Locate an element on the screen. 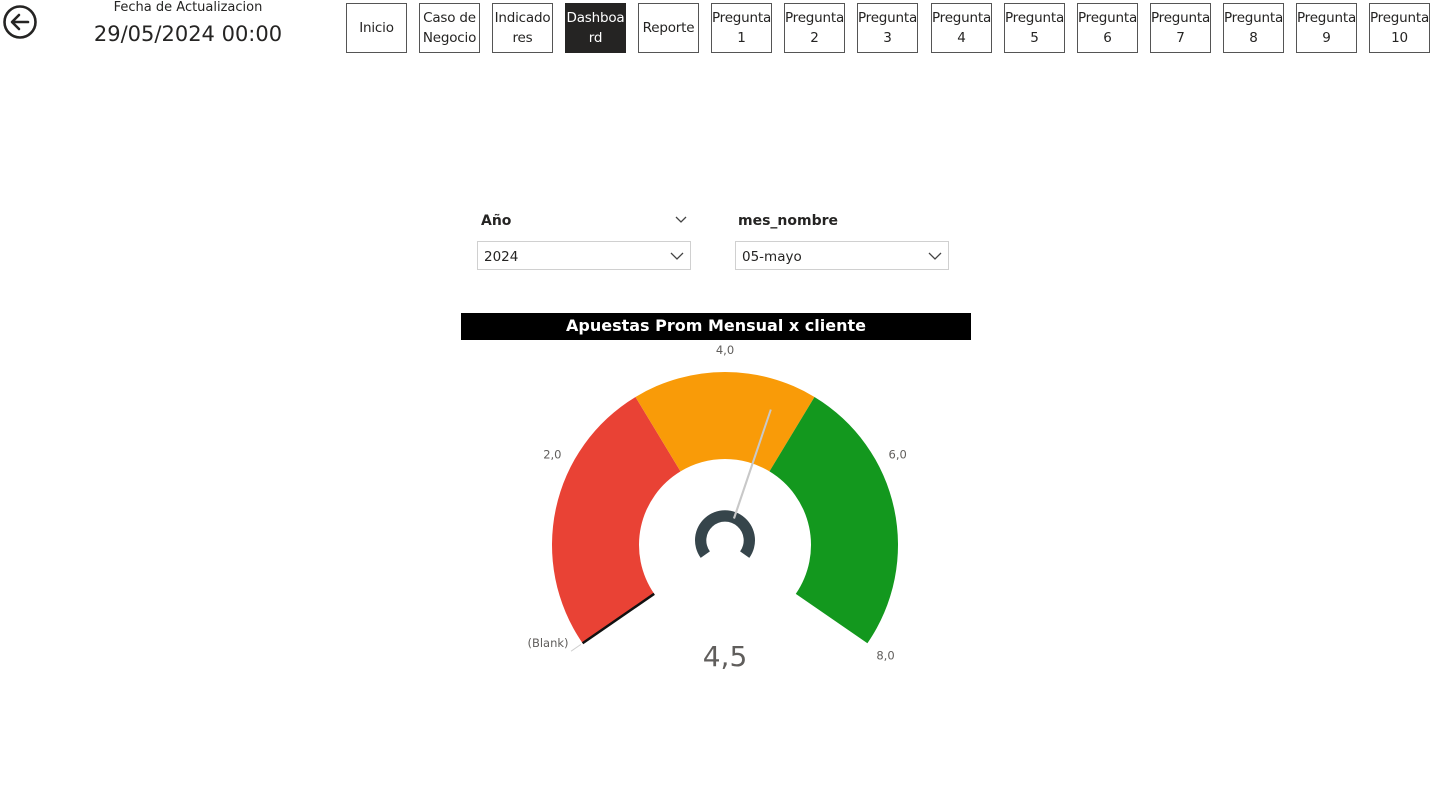 This screenshot has width=1434, height=806. gauge-min-tick is located at coordinates (576, 647).